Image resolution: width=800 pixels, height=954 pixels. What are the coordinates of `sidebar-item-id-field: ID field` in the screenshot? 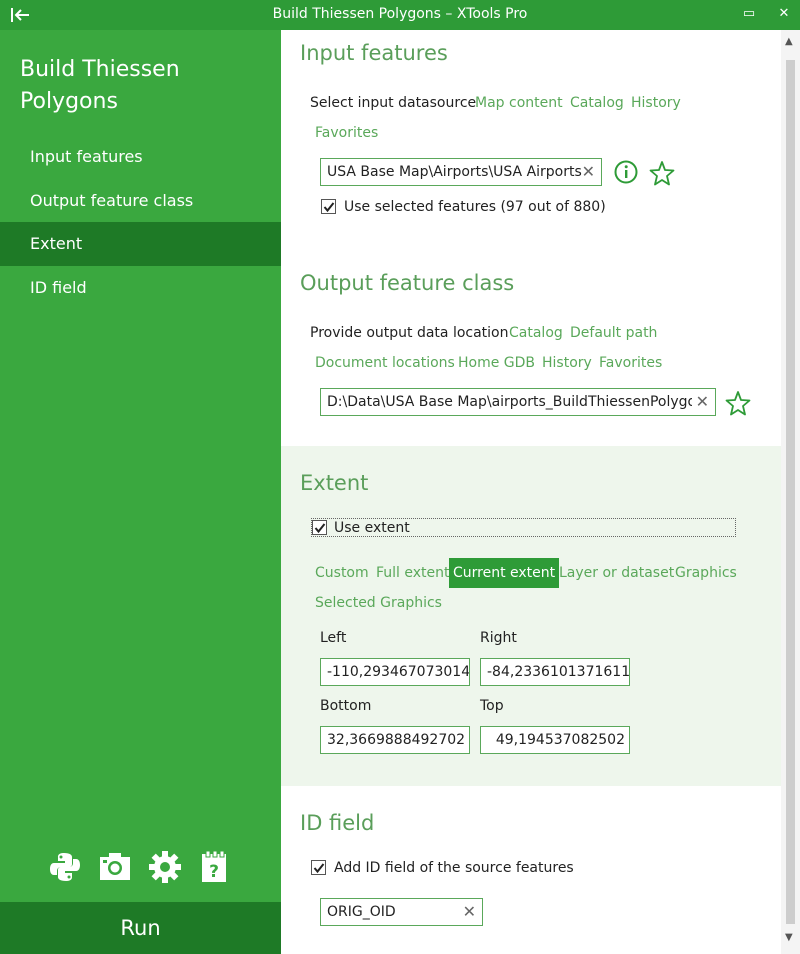 It's located at (140, 288).